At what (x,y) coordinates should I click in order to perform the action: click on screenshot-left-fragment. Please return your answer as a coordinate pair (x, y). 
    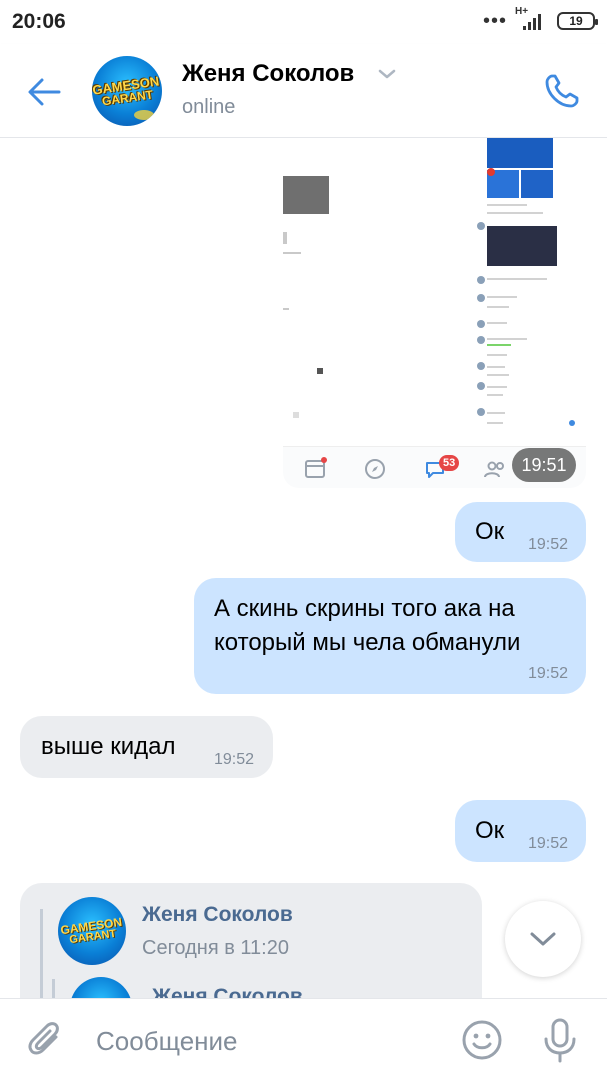
    Looking at the image, I should click on (308, 301).